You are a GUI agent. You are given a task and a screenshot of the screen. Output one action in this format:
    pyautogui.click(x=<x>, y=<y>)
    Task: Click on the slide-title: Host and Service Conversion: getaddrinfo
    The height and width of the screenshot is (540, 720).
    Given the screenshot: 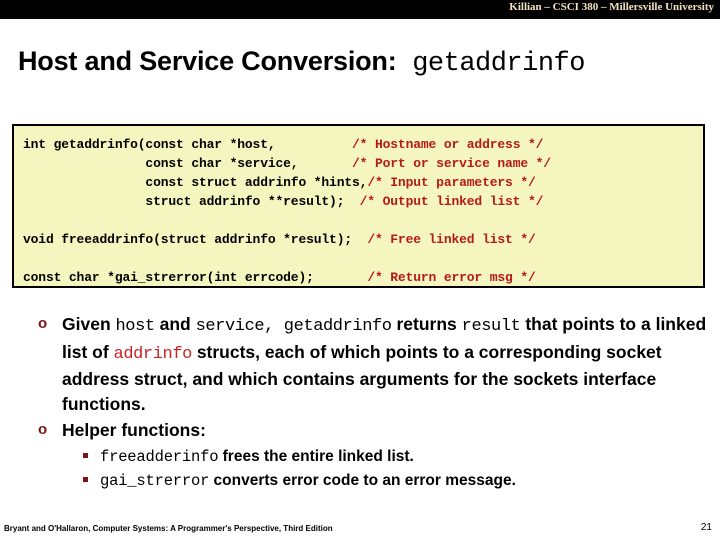 What is the action you would take?
    pyautogui.click(x=301, y=62)
    